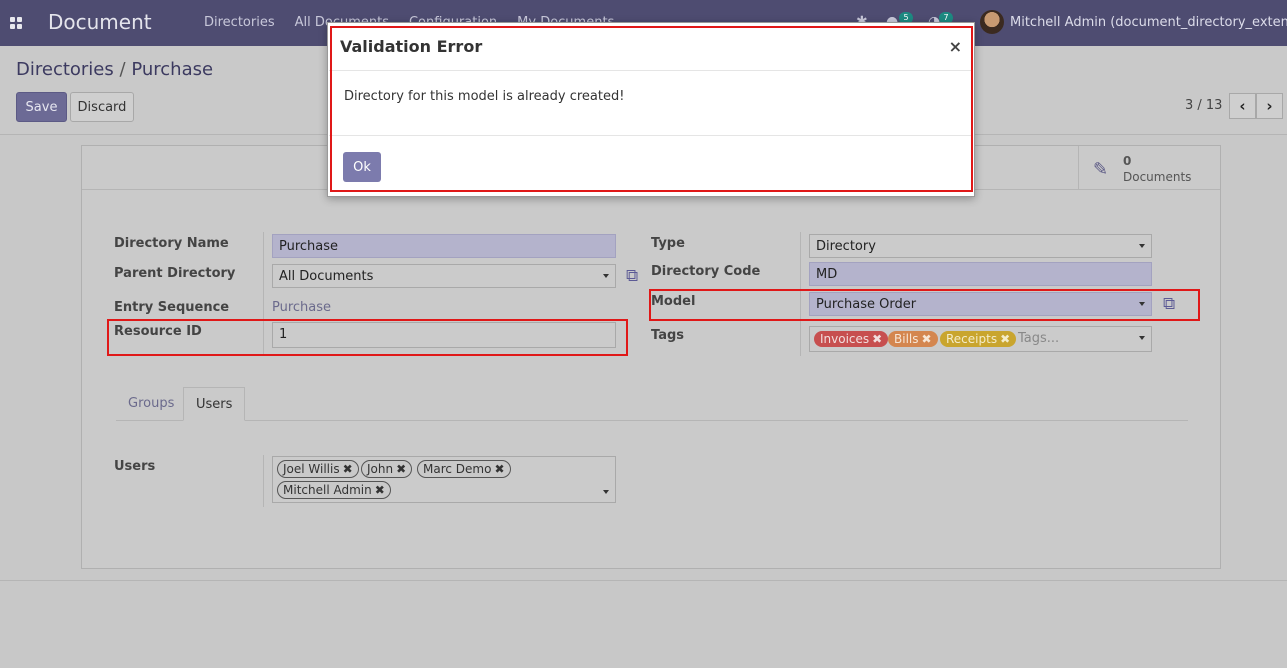 The image size is (1287, 668). Describe the element at coordinates (1127, 161) in the screenshot. I see `documents-count: 0` at that location.